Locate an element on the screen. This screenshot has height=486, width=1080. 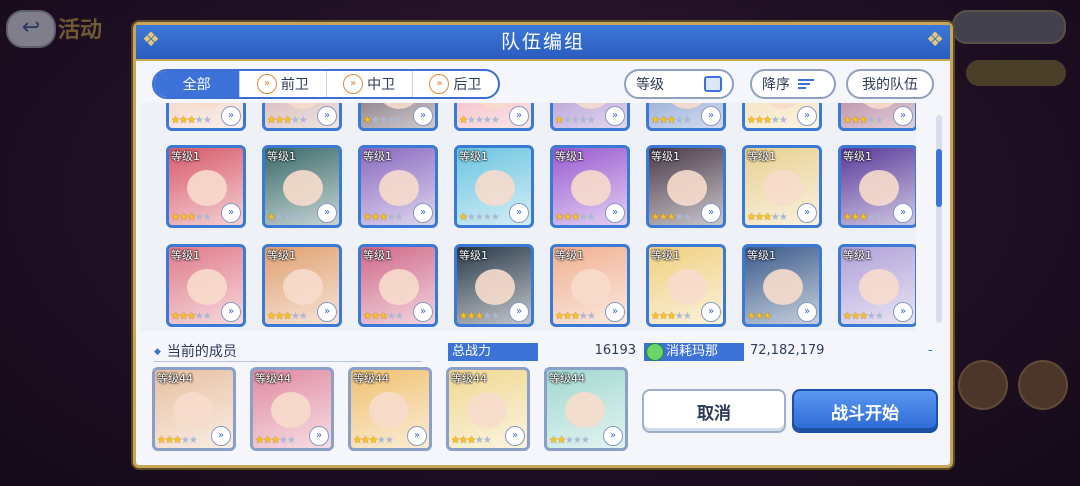
tab-front: » 前卫 is located at coordinates (282, 84).